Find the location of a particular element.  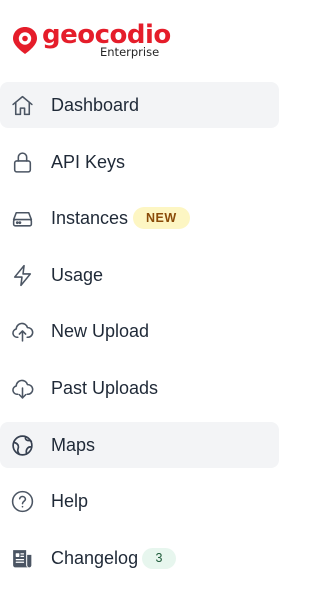

globe-icon is located at coordinates (22, 445).